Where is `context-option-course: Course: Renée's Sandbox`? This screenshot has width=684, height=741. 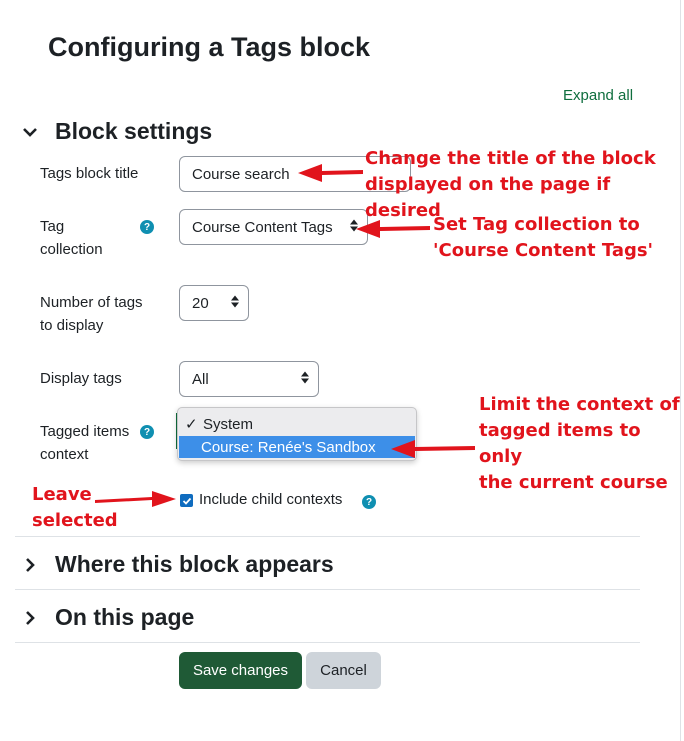
context-option-course: Course: Renée's Sandbox is located at coordinates (297, 447).